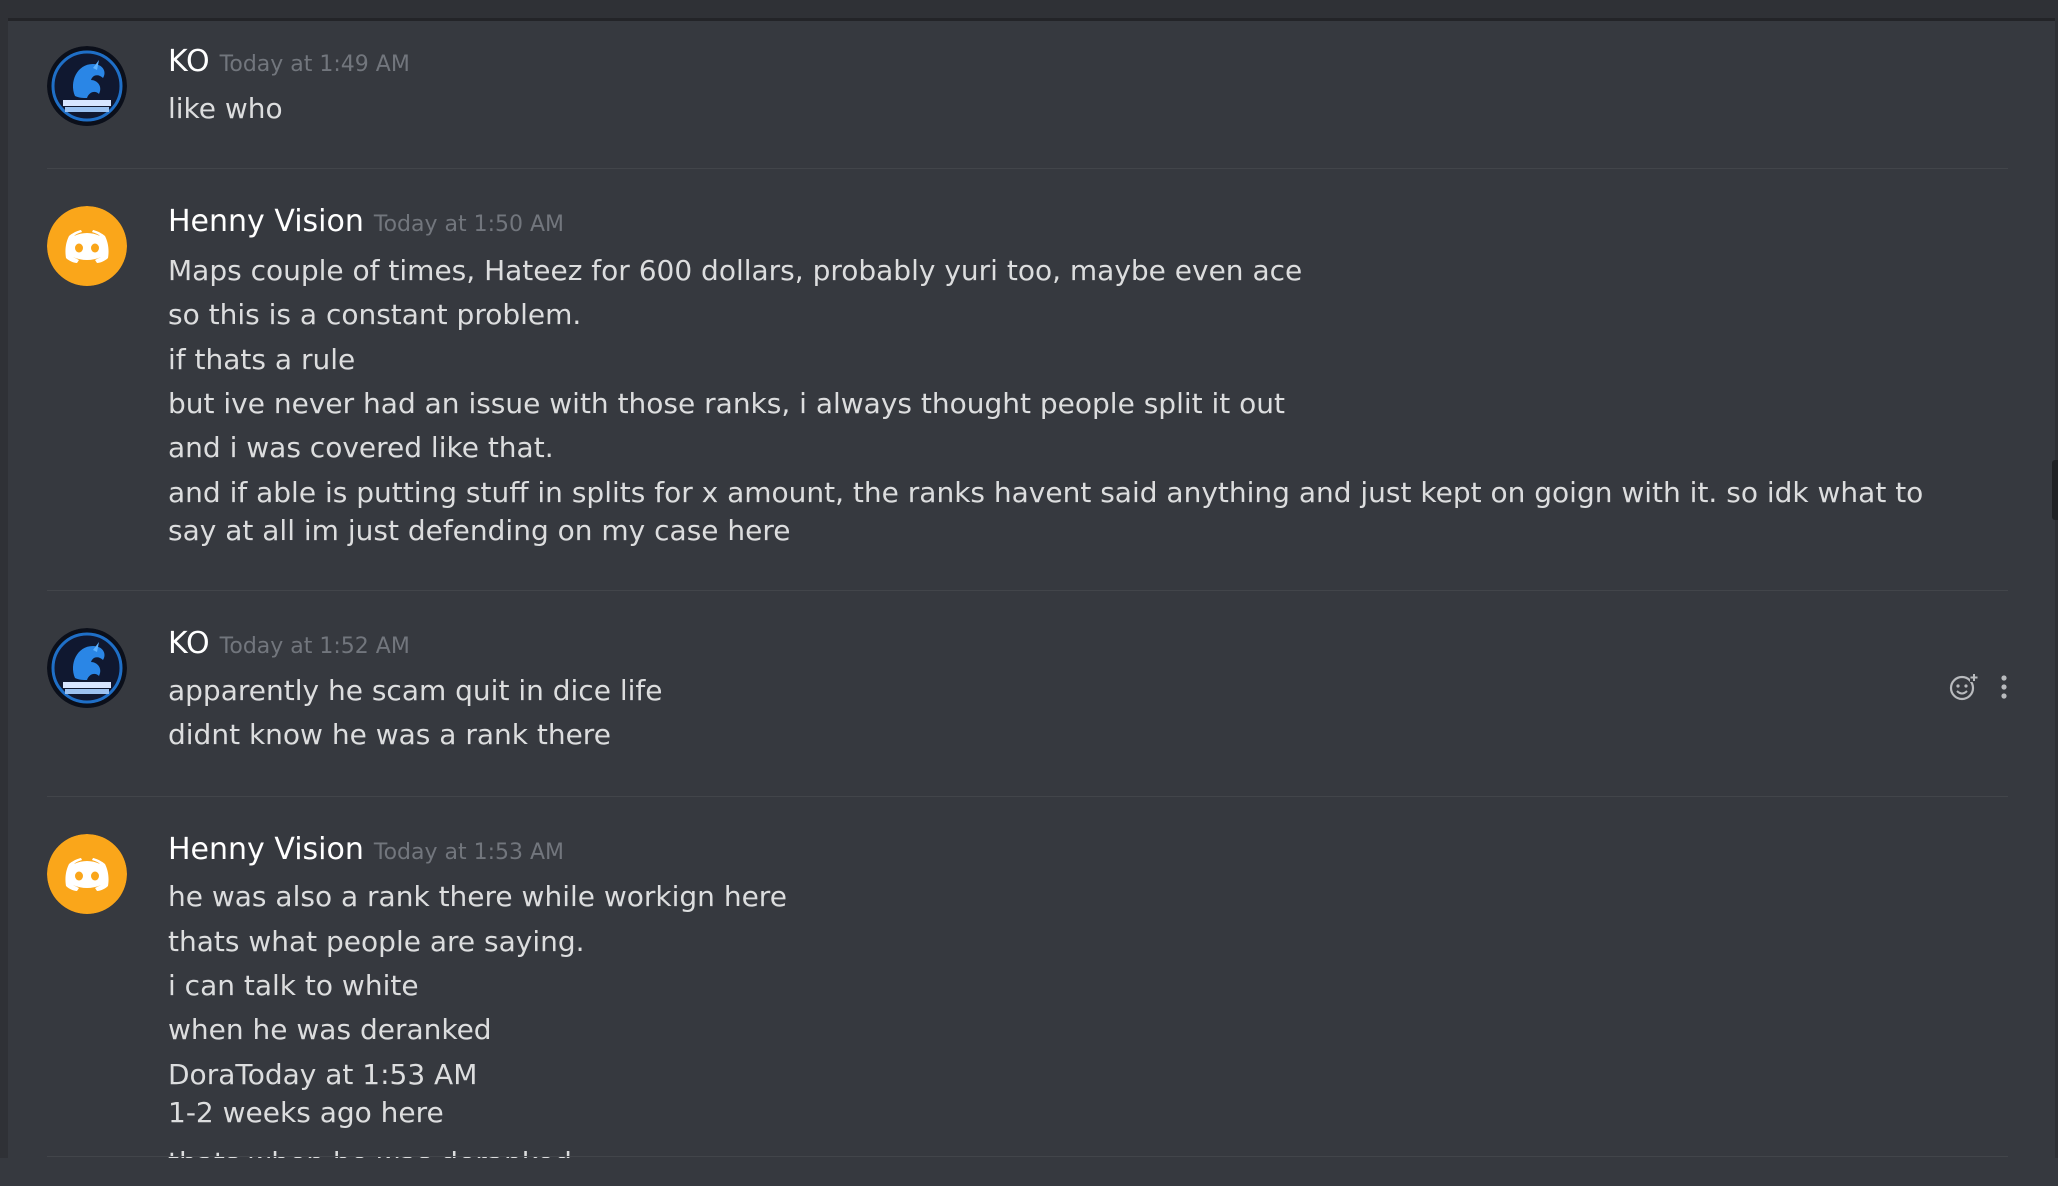  I want to click on message-text: didnt know he was a rank there, so click(389, 734).